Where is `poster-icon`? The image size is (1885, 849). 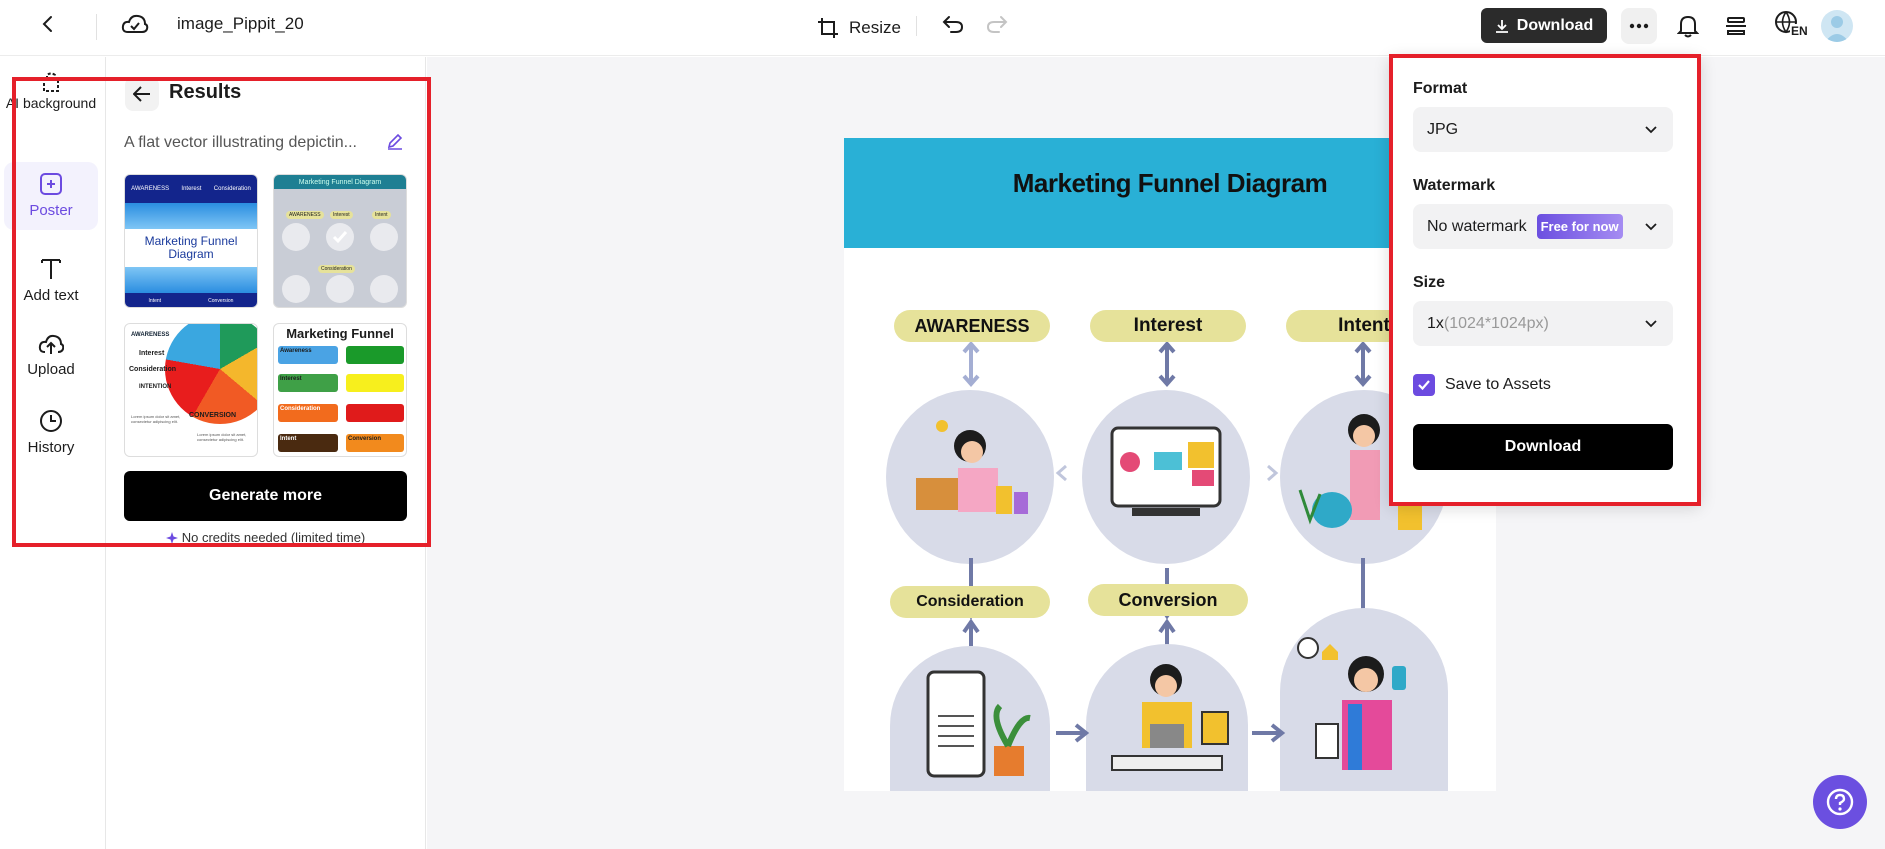
poster-icon is located at coordinates (51, 184).